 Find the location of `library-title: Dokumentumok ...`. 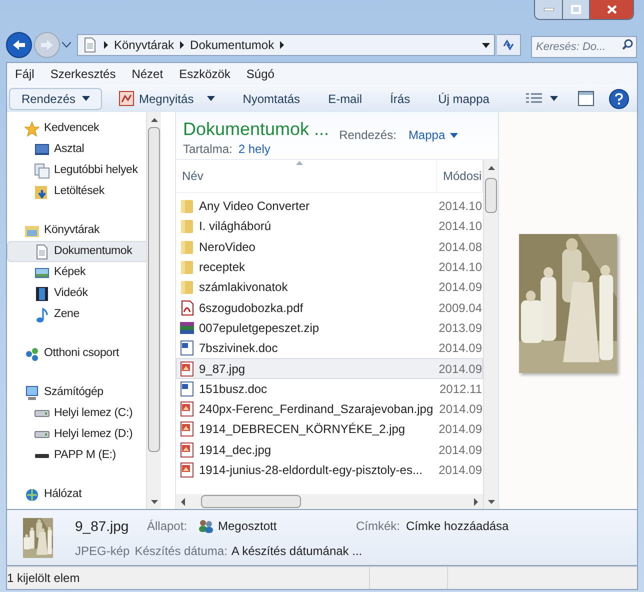

library-title: Dokumentumok ... is located at coordinates (256, 129).